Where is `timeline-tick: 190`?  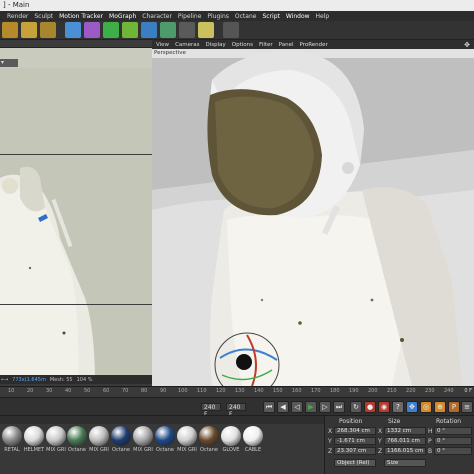 timeline-tick: 190 is located at coordinates (354, 391).